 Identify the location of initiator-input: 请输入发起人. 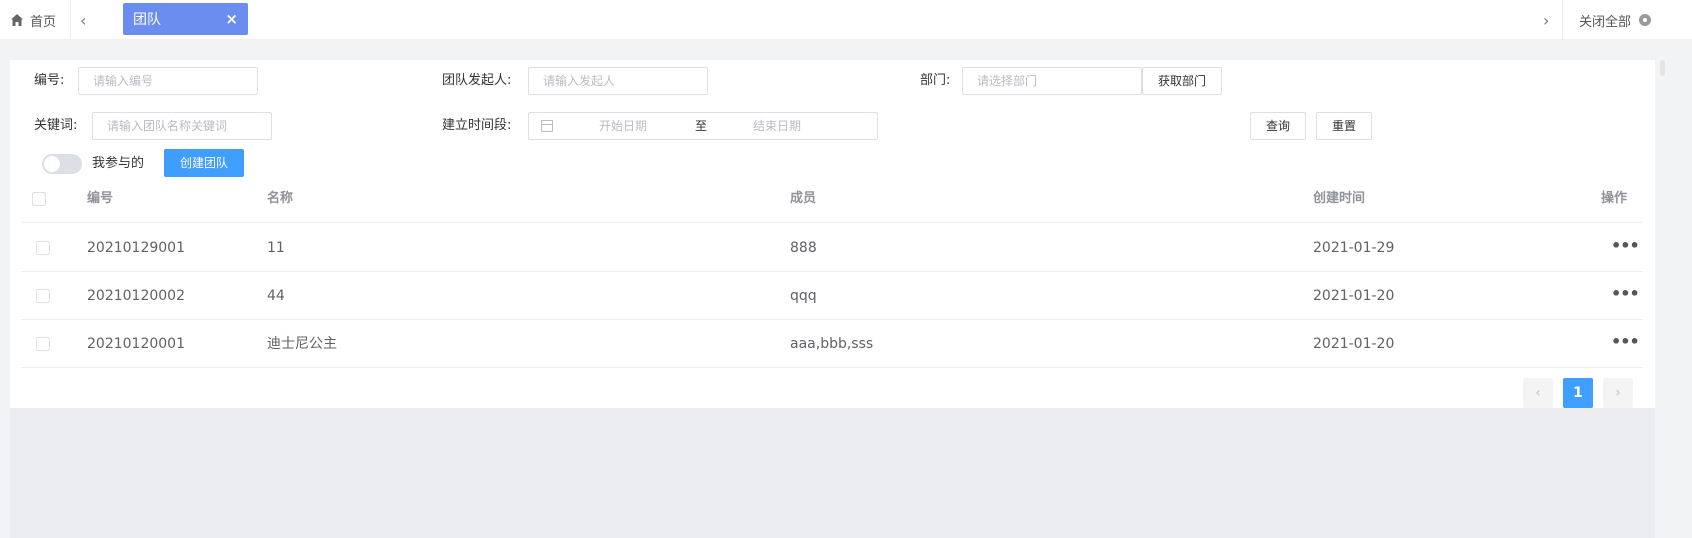
(618, 81).